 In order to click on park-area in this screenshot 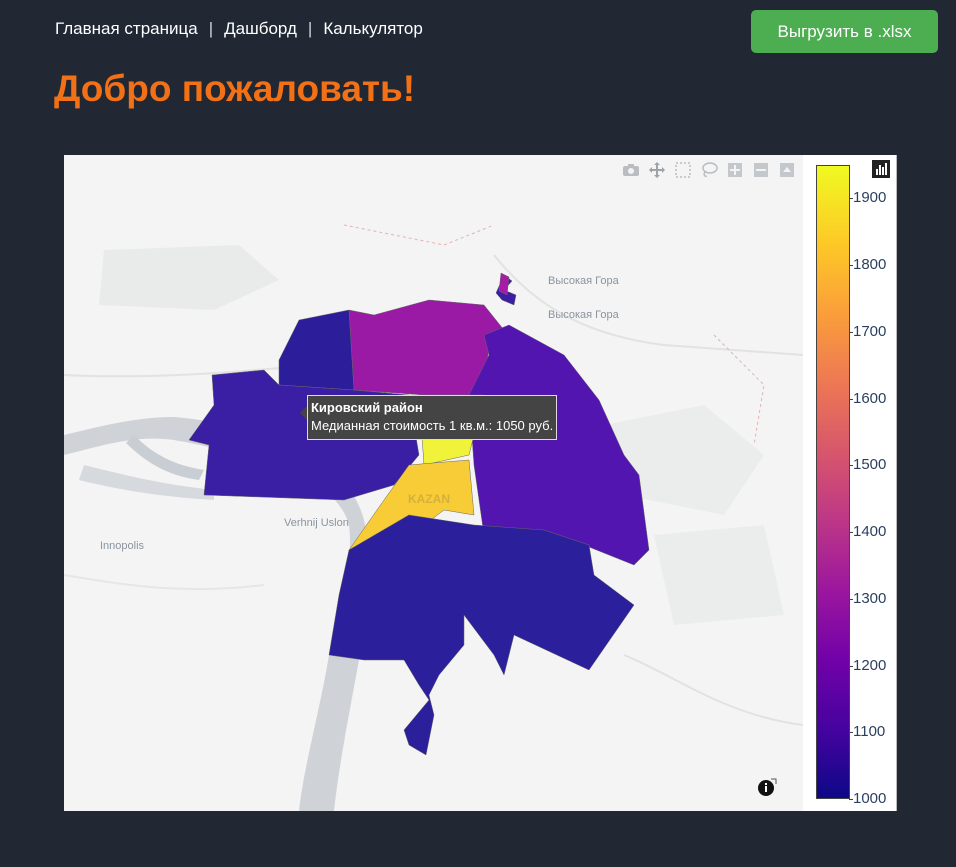, I will do `click(719, 575)`.